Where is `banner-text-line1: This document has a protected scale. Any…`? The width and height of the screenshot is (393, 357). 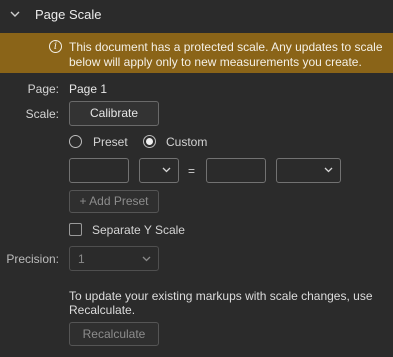
banner-text-line1: This document has a protected scale. Any… is located at coordinates (226, 47).